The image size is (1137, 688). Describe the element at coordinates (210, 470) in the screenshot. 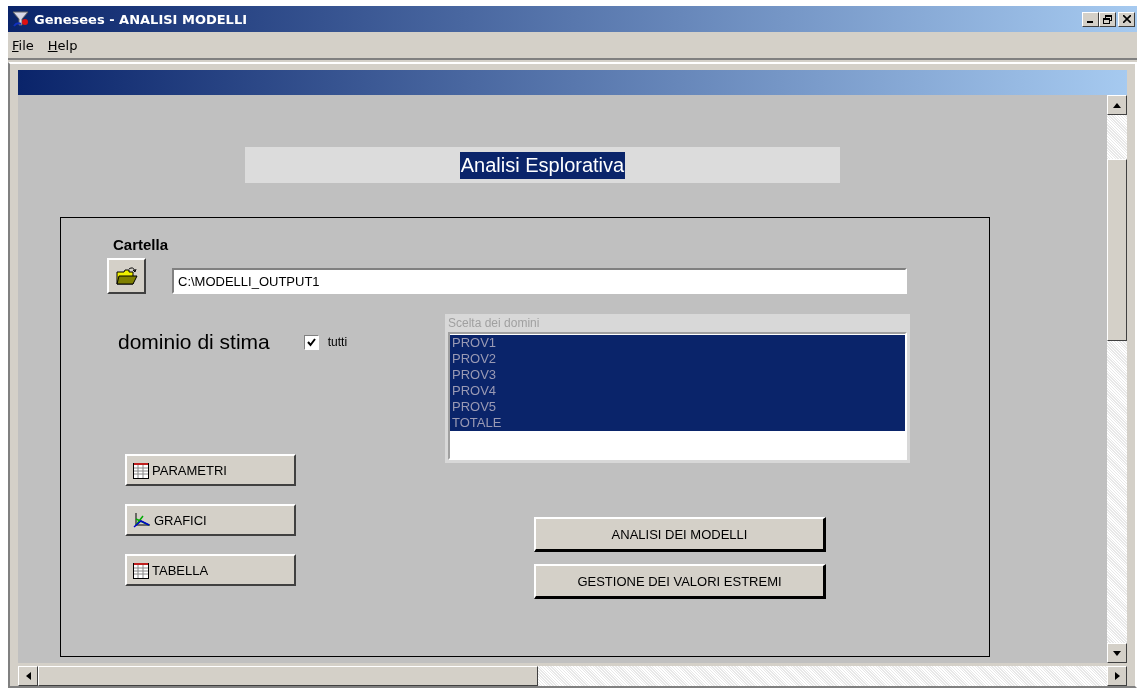

I see `table-button: PARAMETRI` at that location.